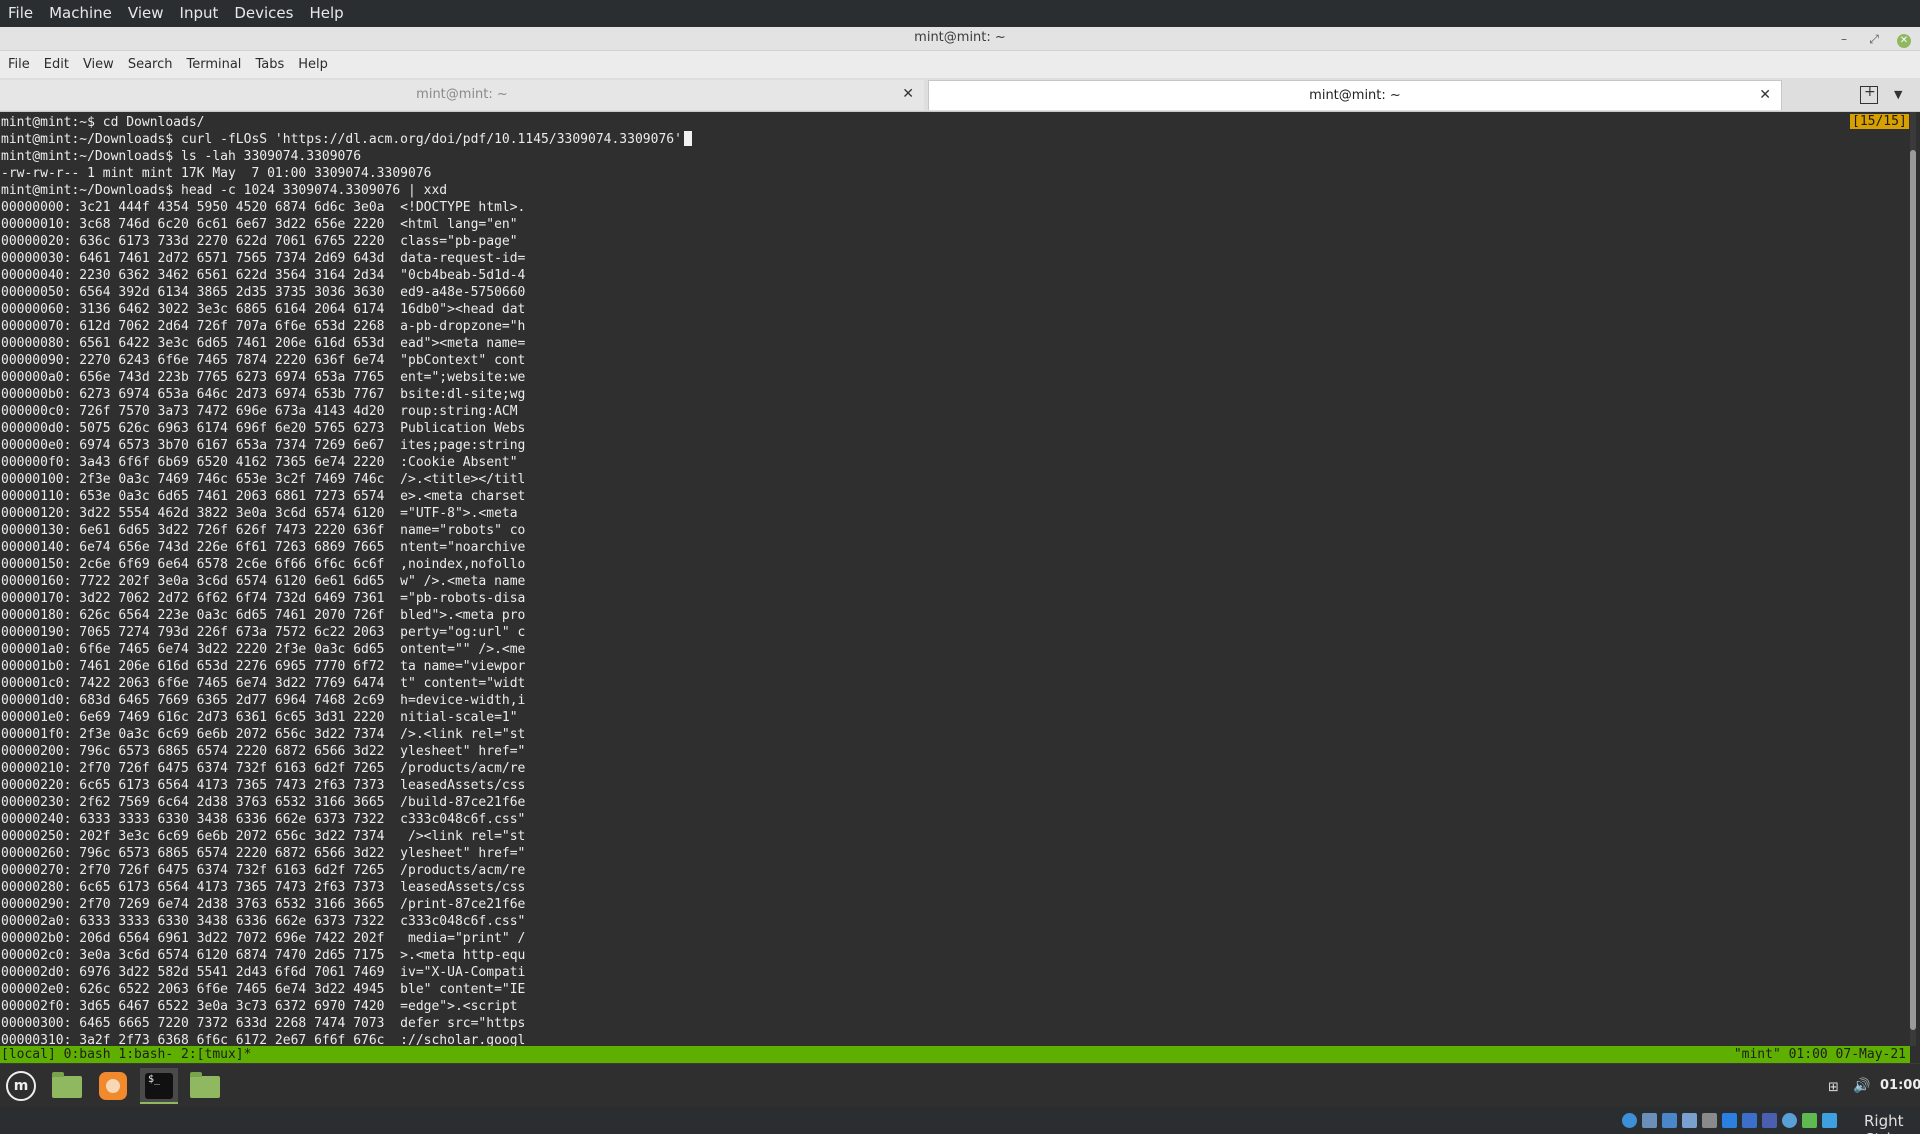 The height and width of the screenshot is (1134, 1920). I want to click on vbox-menu-machine: Machine, so click(80, 13).